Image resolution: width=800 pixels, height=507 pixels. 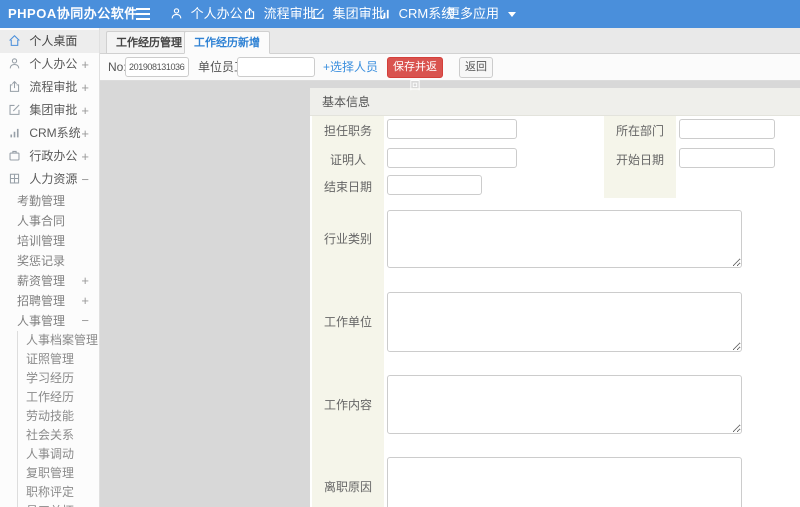 What do you see at coordinates (426, 13) in the screenshot?
I see `topnav-label: CRM系统` at bounding box center [426, 13].